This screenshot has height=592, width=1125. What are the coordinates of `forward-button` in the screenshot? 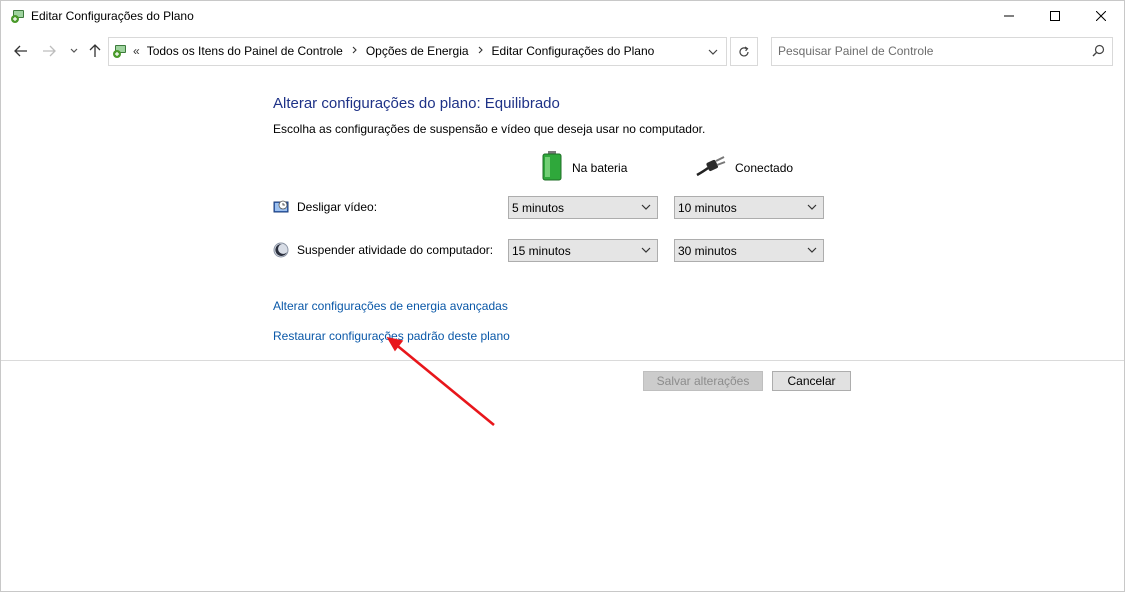 It's located at (49, 51).